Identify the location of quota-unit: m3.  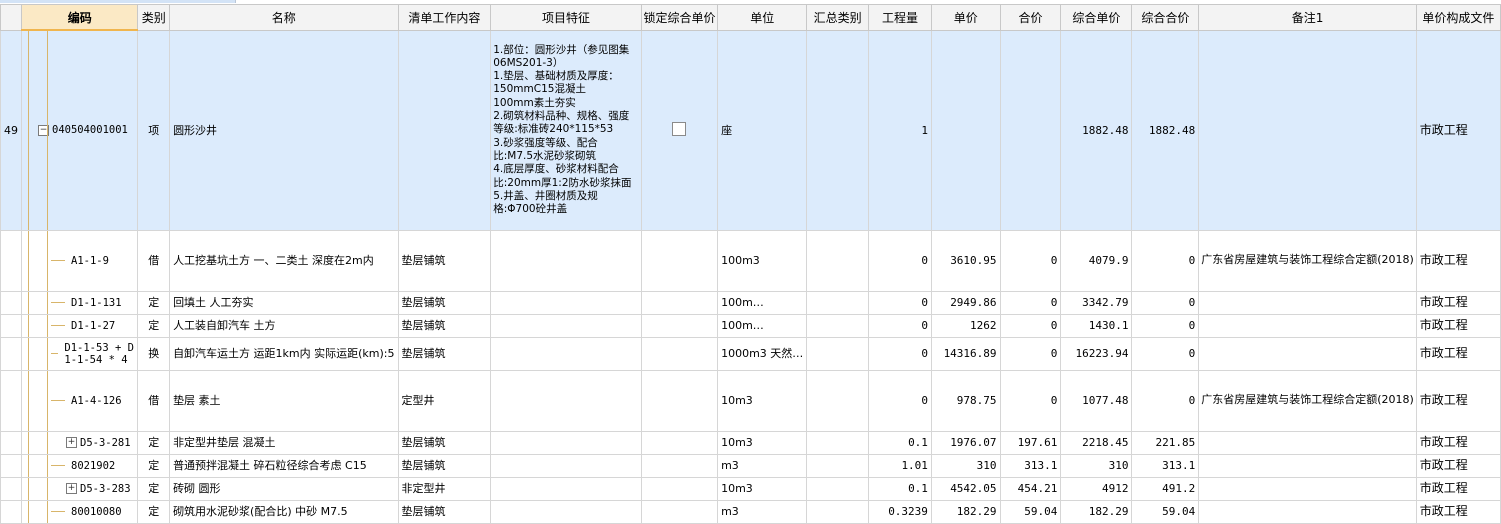
(762, 465).